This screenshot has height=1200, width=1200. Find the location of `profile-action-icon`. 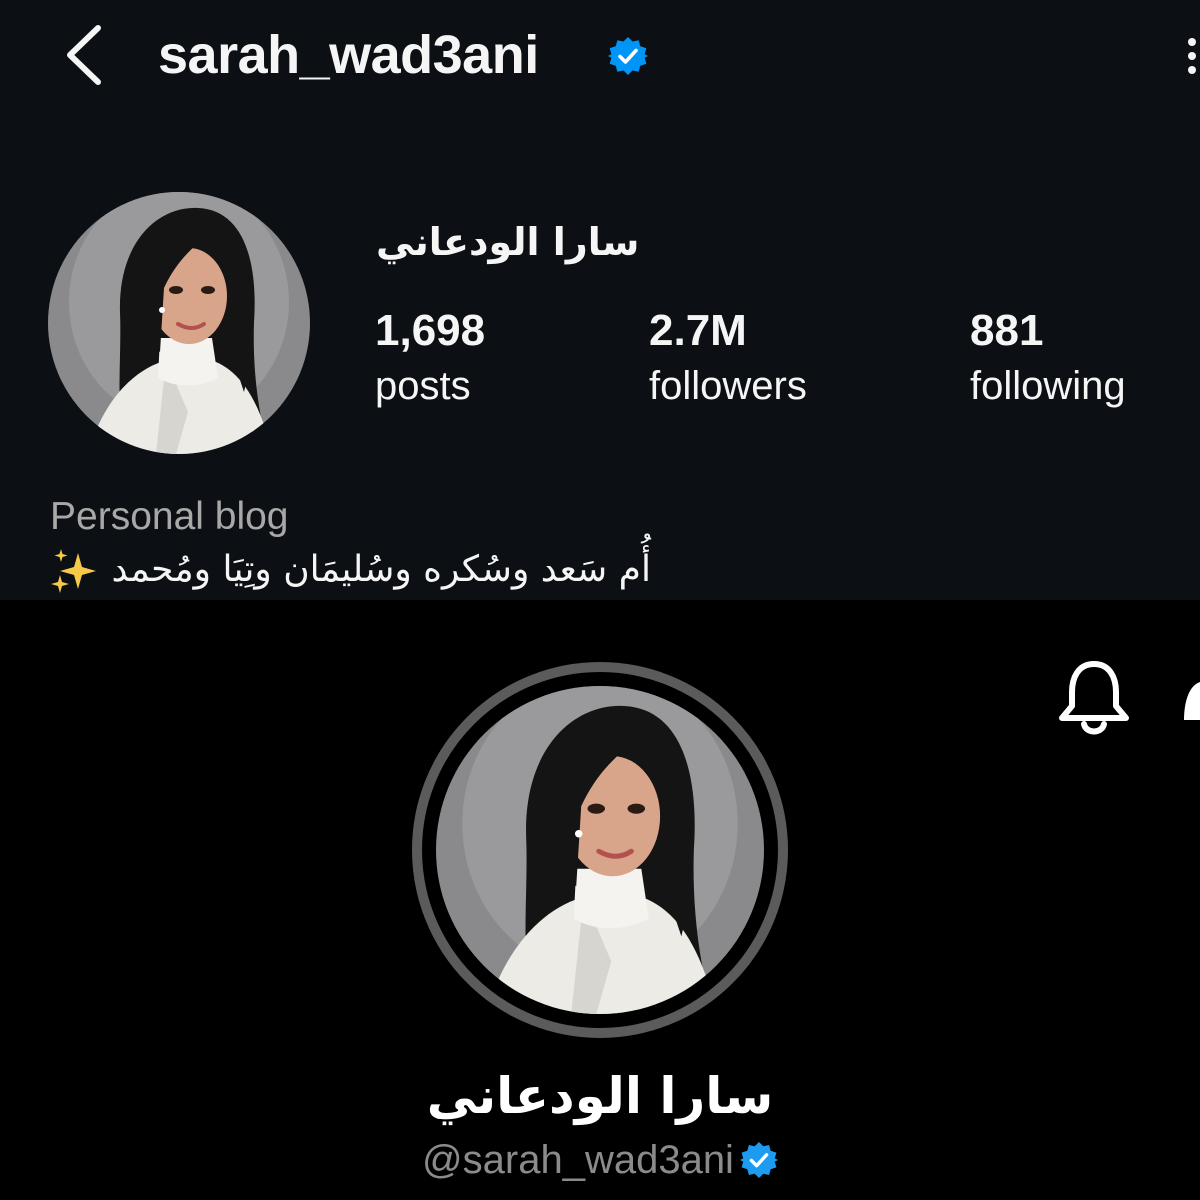

profile-action-icon is located at coordinates (1190, 701).